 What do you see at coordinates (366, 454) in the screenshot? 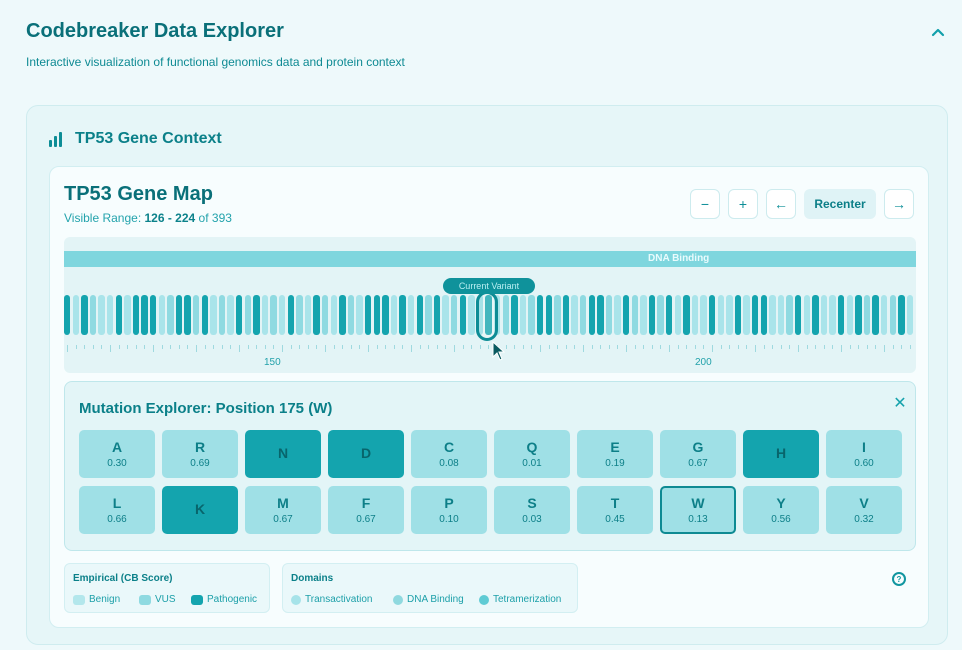
I see `variant-cell-d: D` at bounding box center [366, 454].